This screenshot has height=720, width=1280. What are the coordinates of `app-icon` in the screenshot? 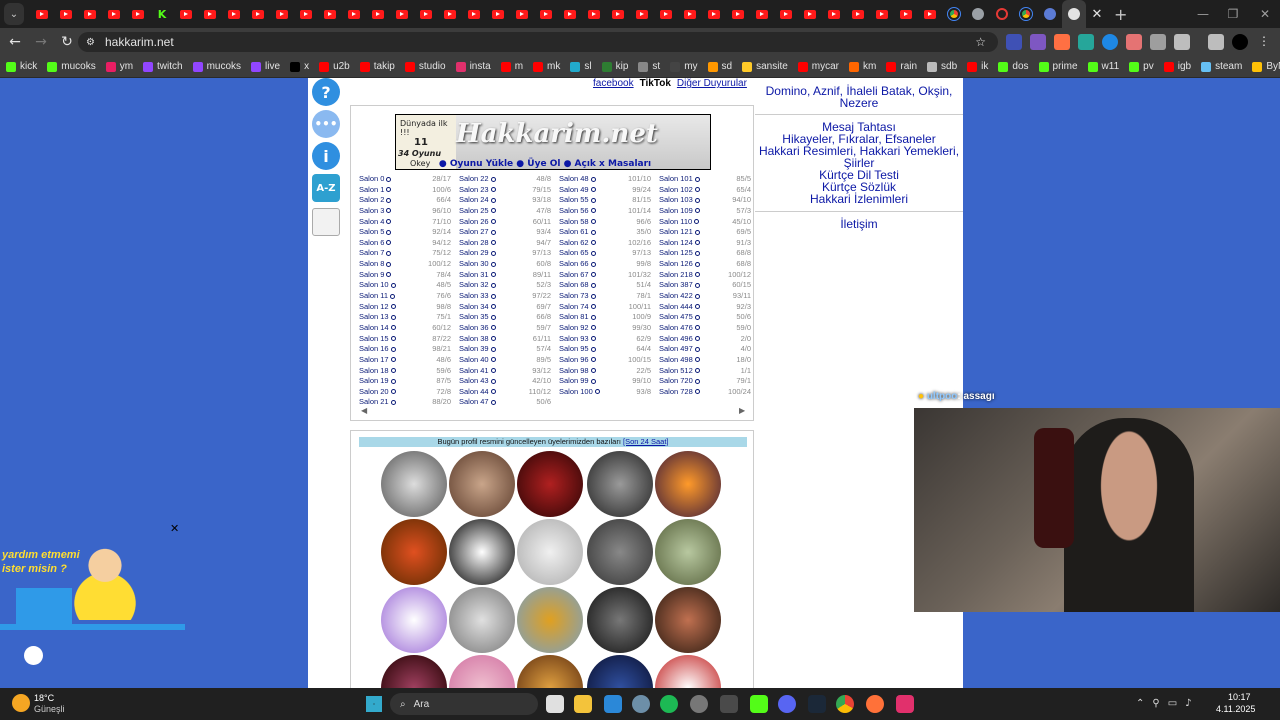 It's located at (669, 704).